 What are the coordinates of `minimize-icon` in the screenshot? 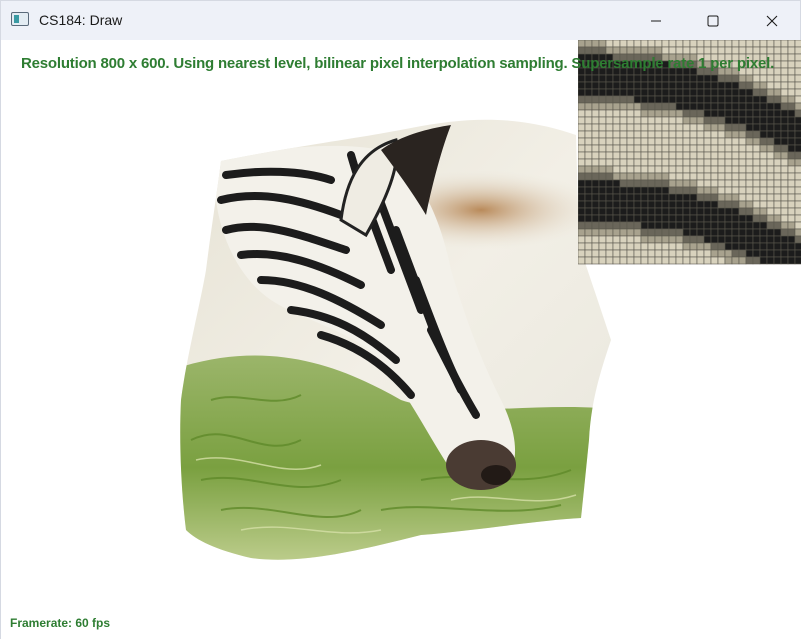 It's located at (656, 20).